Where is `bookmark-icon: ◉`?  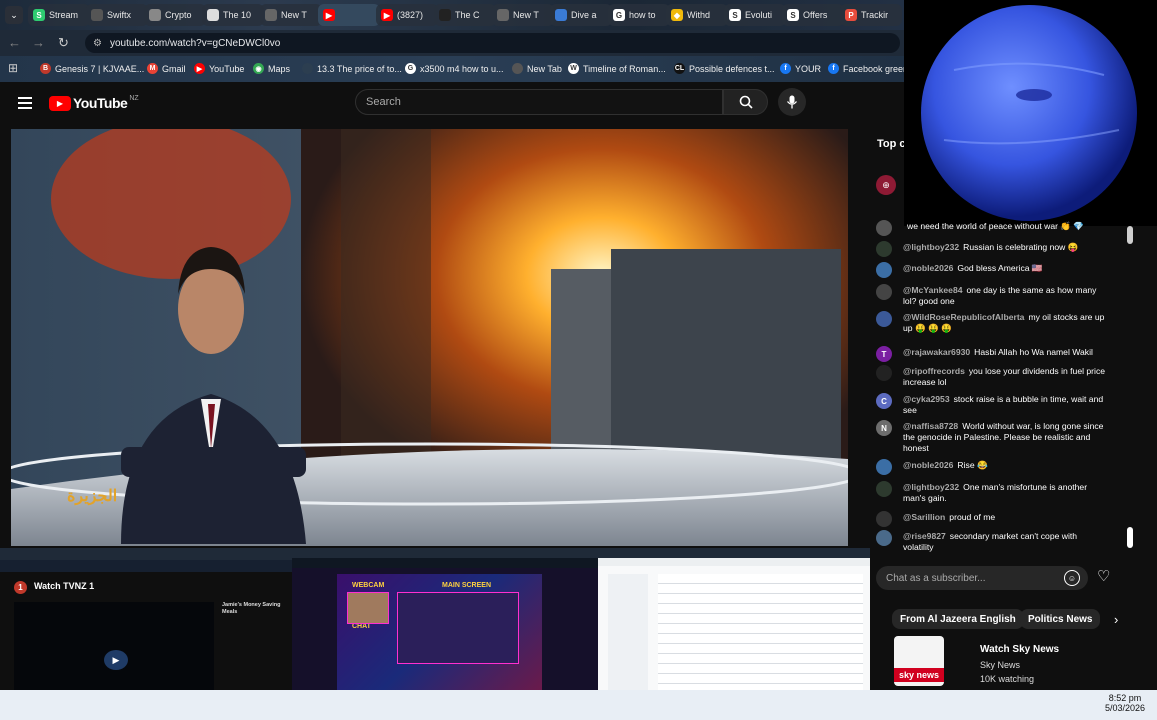 bookmark-icon: ◉ is located at coordinates (258, 68).